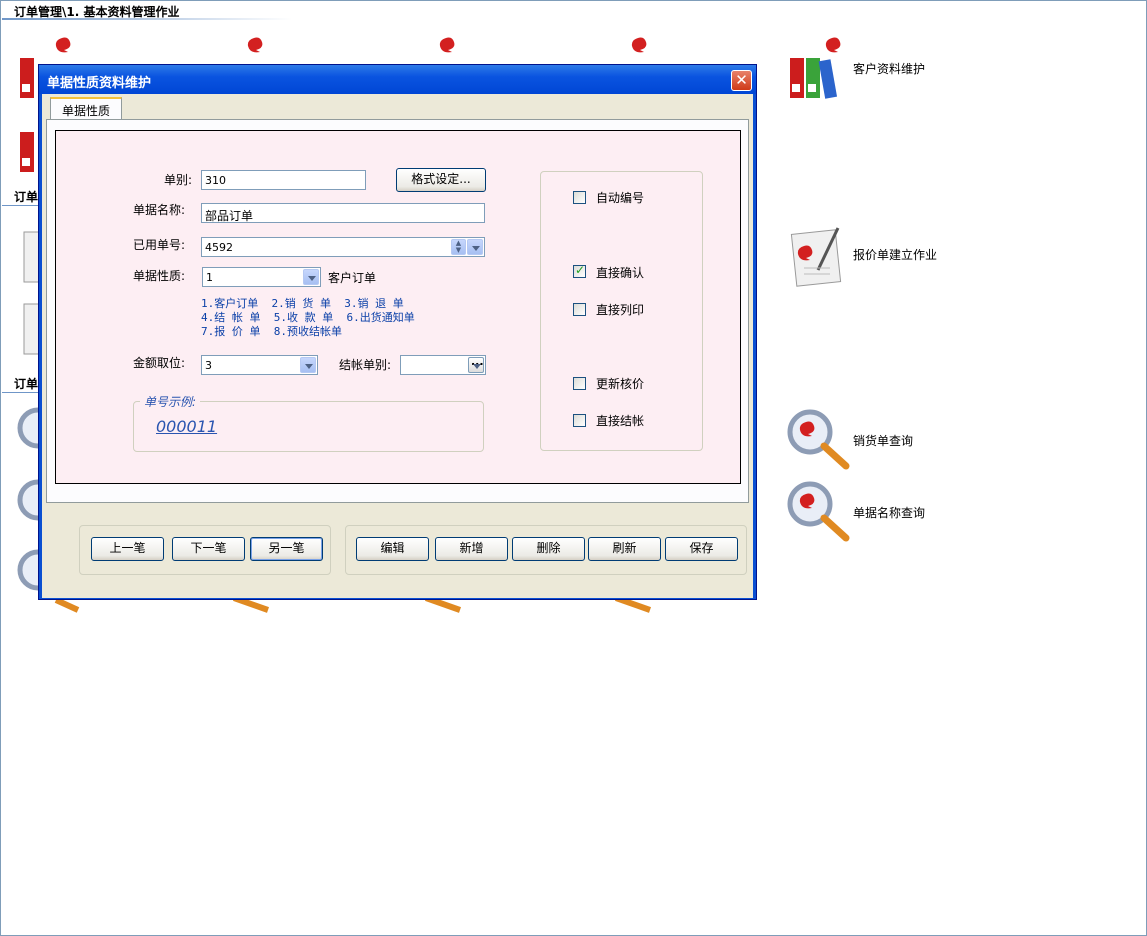  Describe the element at coordinates (883, 440) in the screenshot. I see `sales-query-label: 销货单查询` at that location.